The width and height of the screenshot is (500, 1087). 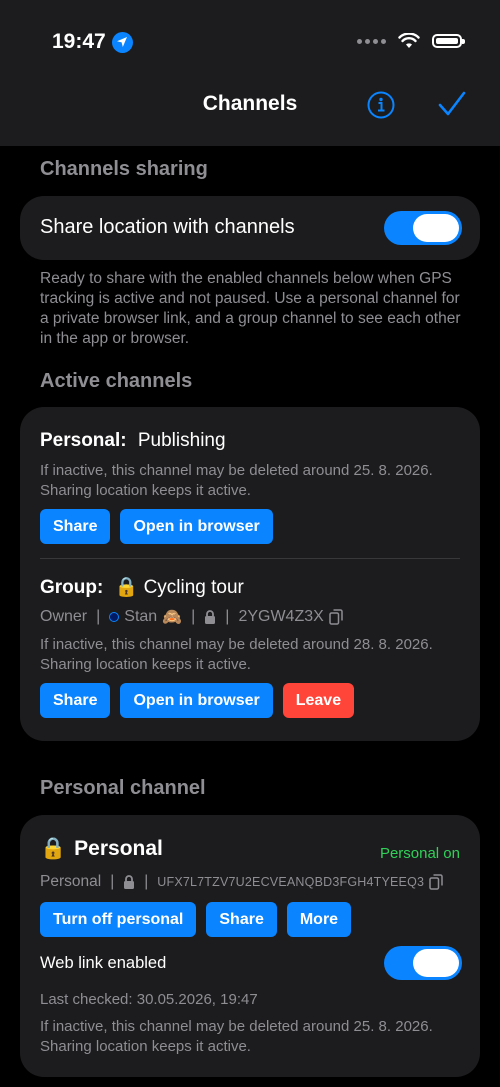 I want to click on channel-name: Personal, so click(x=118, y=848).